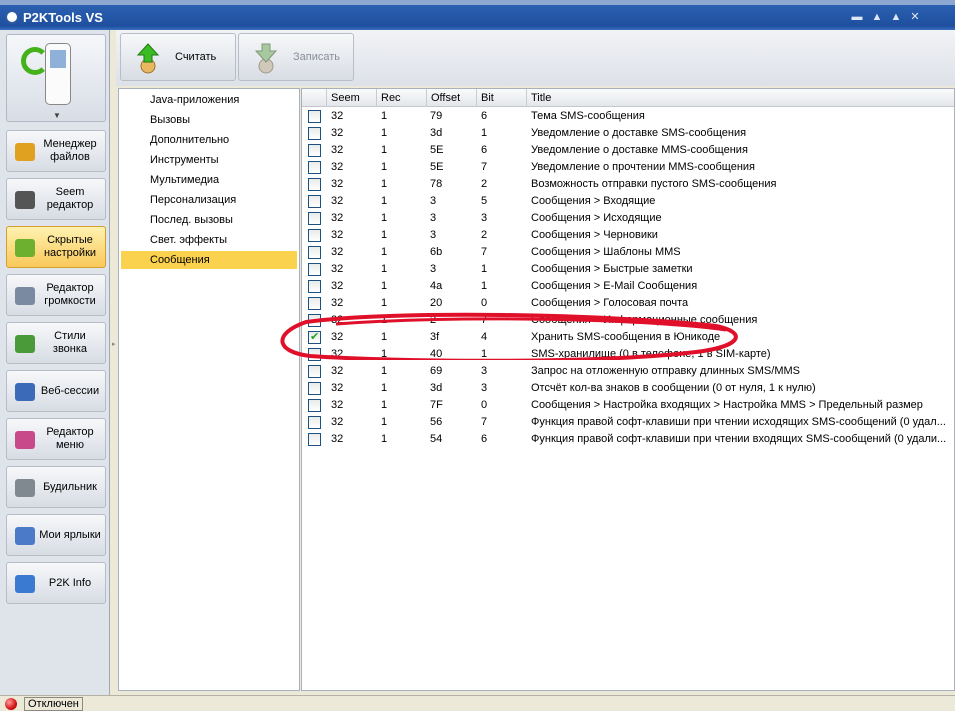  I want to click on sidebar-item: Будильник, so click(56, 487).